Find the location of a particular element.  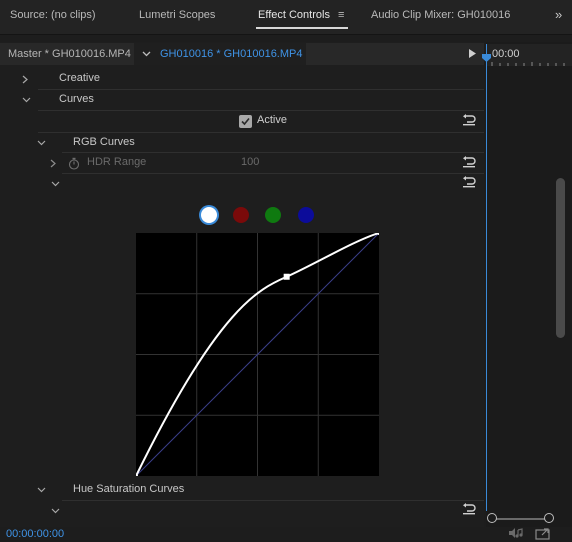

playhead-marker-icon is located at coordinates (486, 58).